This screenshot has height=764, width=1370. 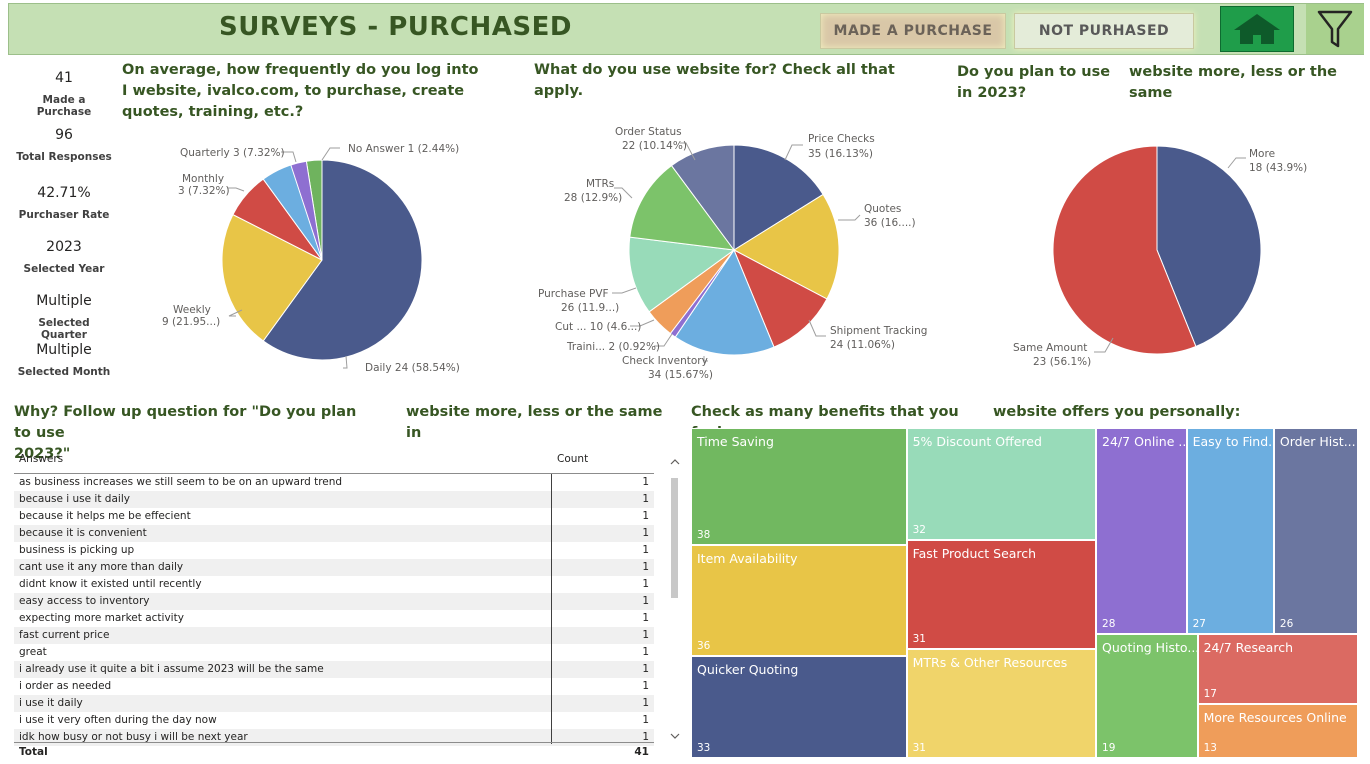 I want to click on home-icon, so click(x=1257, y=29).